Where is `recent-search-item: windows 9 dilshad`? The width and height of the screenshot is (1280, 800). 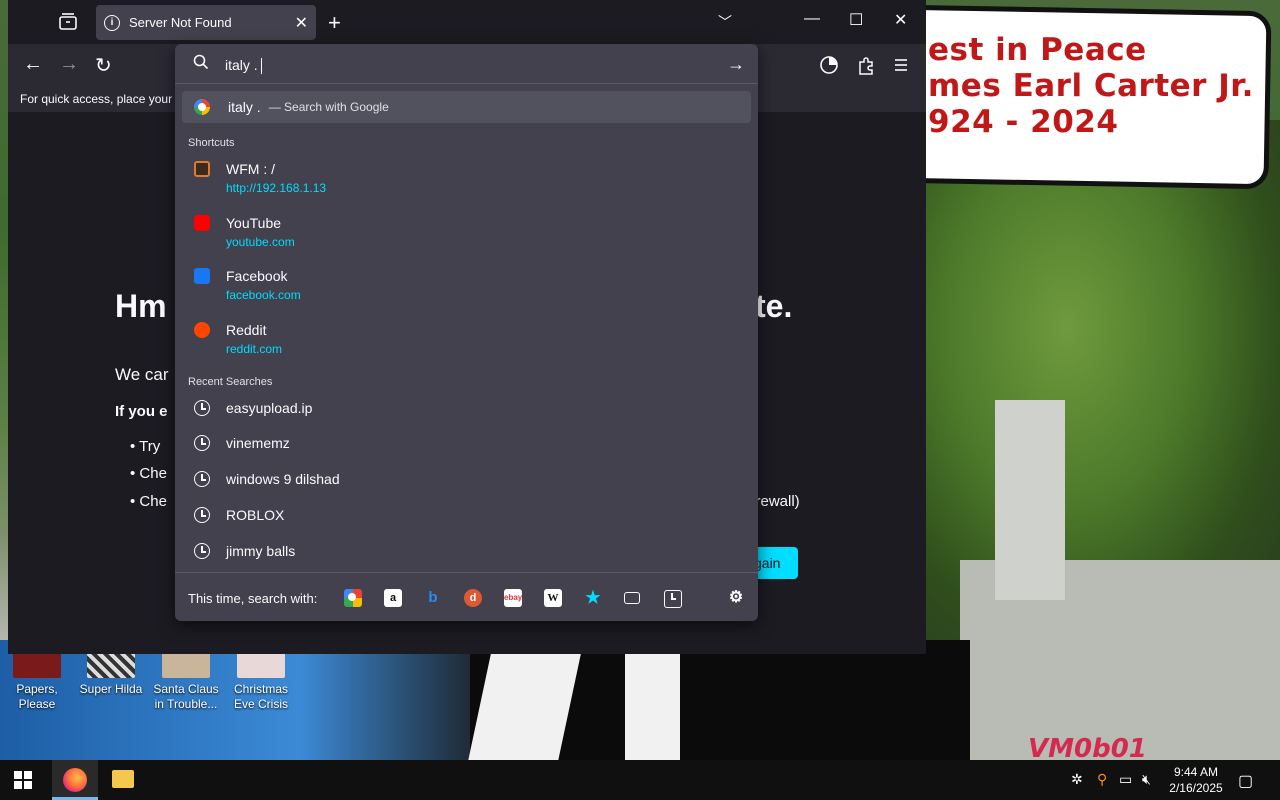 recent-search-item: windows 9 dilshad is located at coordinates (466, 481).